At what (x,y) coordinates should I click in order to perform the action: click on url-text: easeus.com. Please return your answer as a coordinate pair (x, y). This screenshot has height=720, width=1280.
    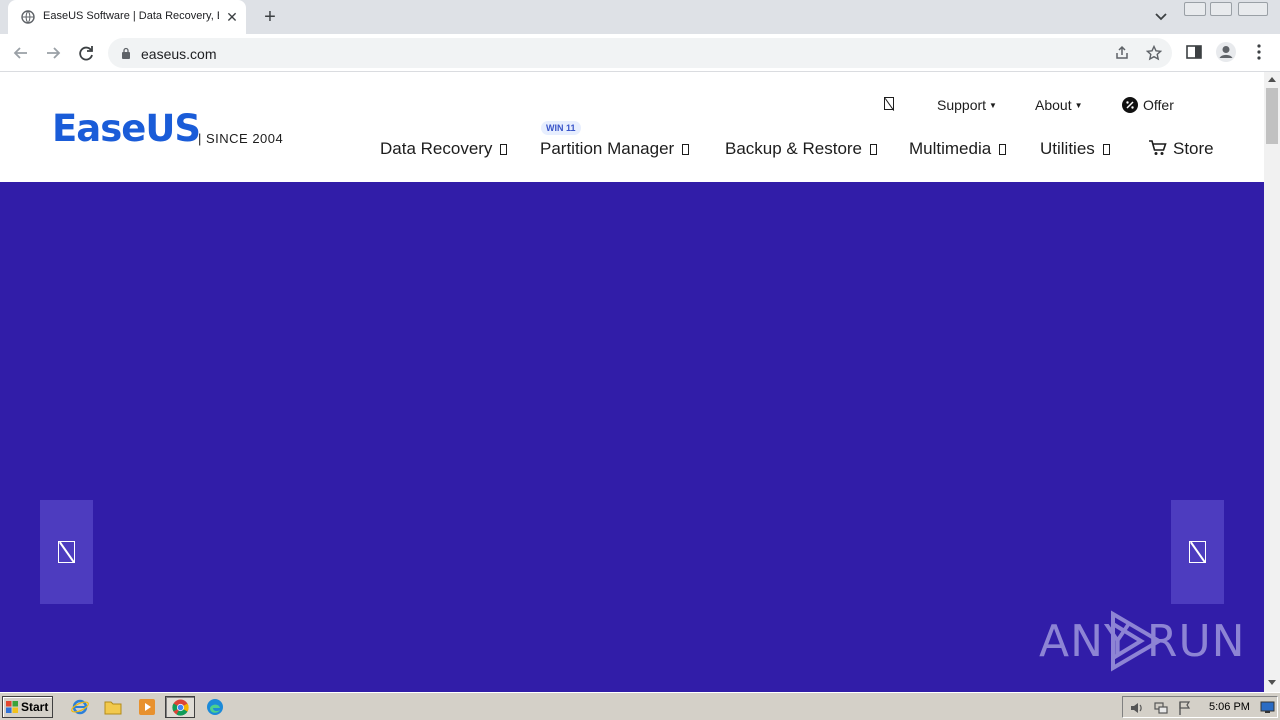
    Looking at the image, I should click on (179, 54).